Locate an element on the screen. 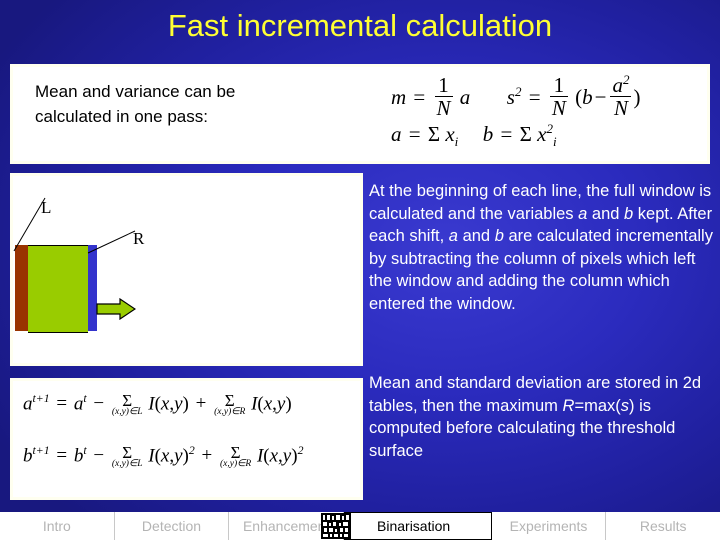 This screenshot has height=540, width=720. symbol-a-2: a is located at coordinates (396, 134).